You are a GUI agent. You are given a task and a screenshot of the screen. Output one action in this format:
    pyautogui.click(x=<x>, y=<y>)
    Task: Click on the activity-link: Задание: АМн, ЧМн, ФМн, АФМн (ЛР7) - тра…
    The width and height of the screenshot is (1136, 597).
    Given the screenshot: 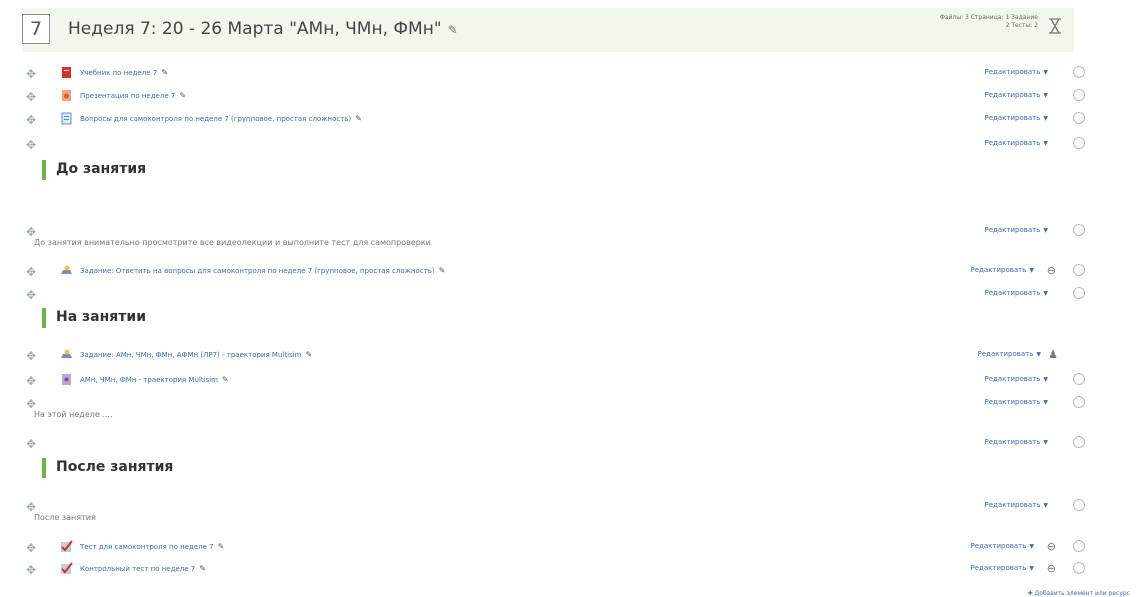 What is the action you would take?
    pyautogui.click(x=196, y=354)
    